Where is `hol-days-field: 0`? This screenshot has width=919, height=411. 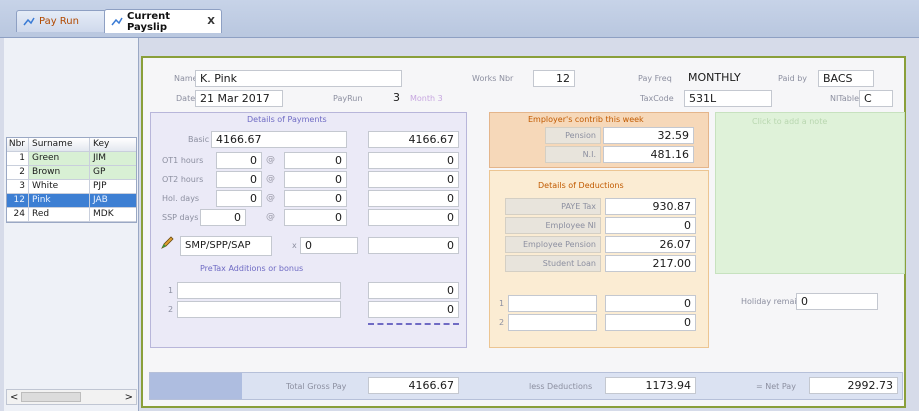 hol-days-field: 0 is located at coordinates (239, 198).